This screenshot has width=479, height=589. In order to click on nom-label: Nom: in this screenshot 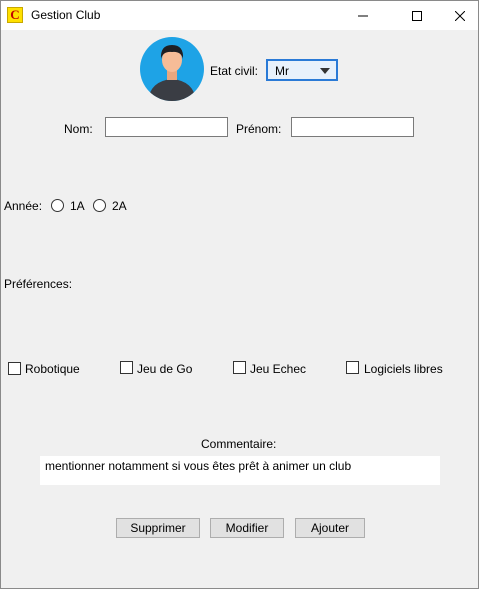, I will do `click(78, 129)`.